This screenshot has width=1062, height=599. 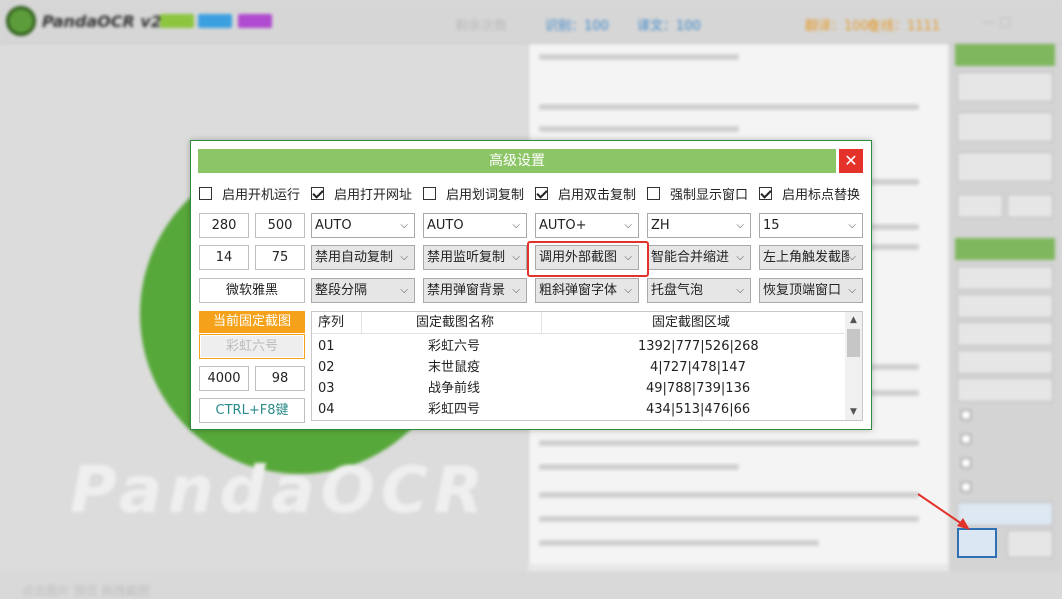 I want to click on column-header-region: 固定截图区域, so click(x=691, y=323).